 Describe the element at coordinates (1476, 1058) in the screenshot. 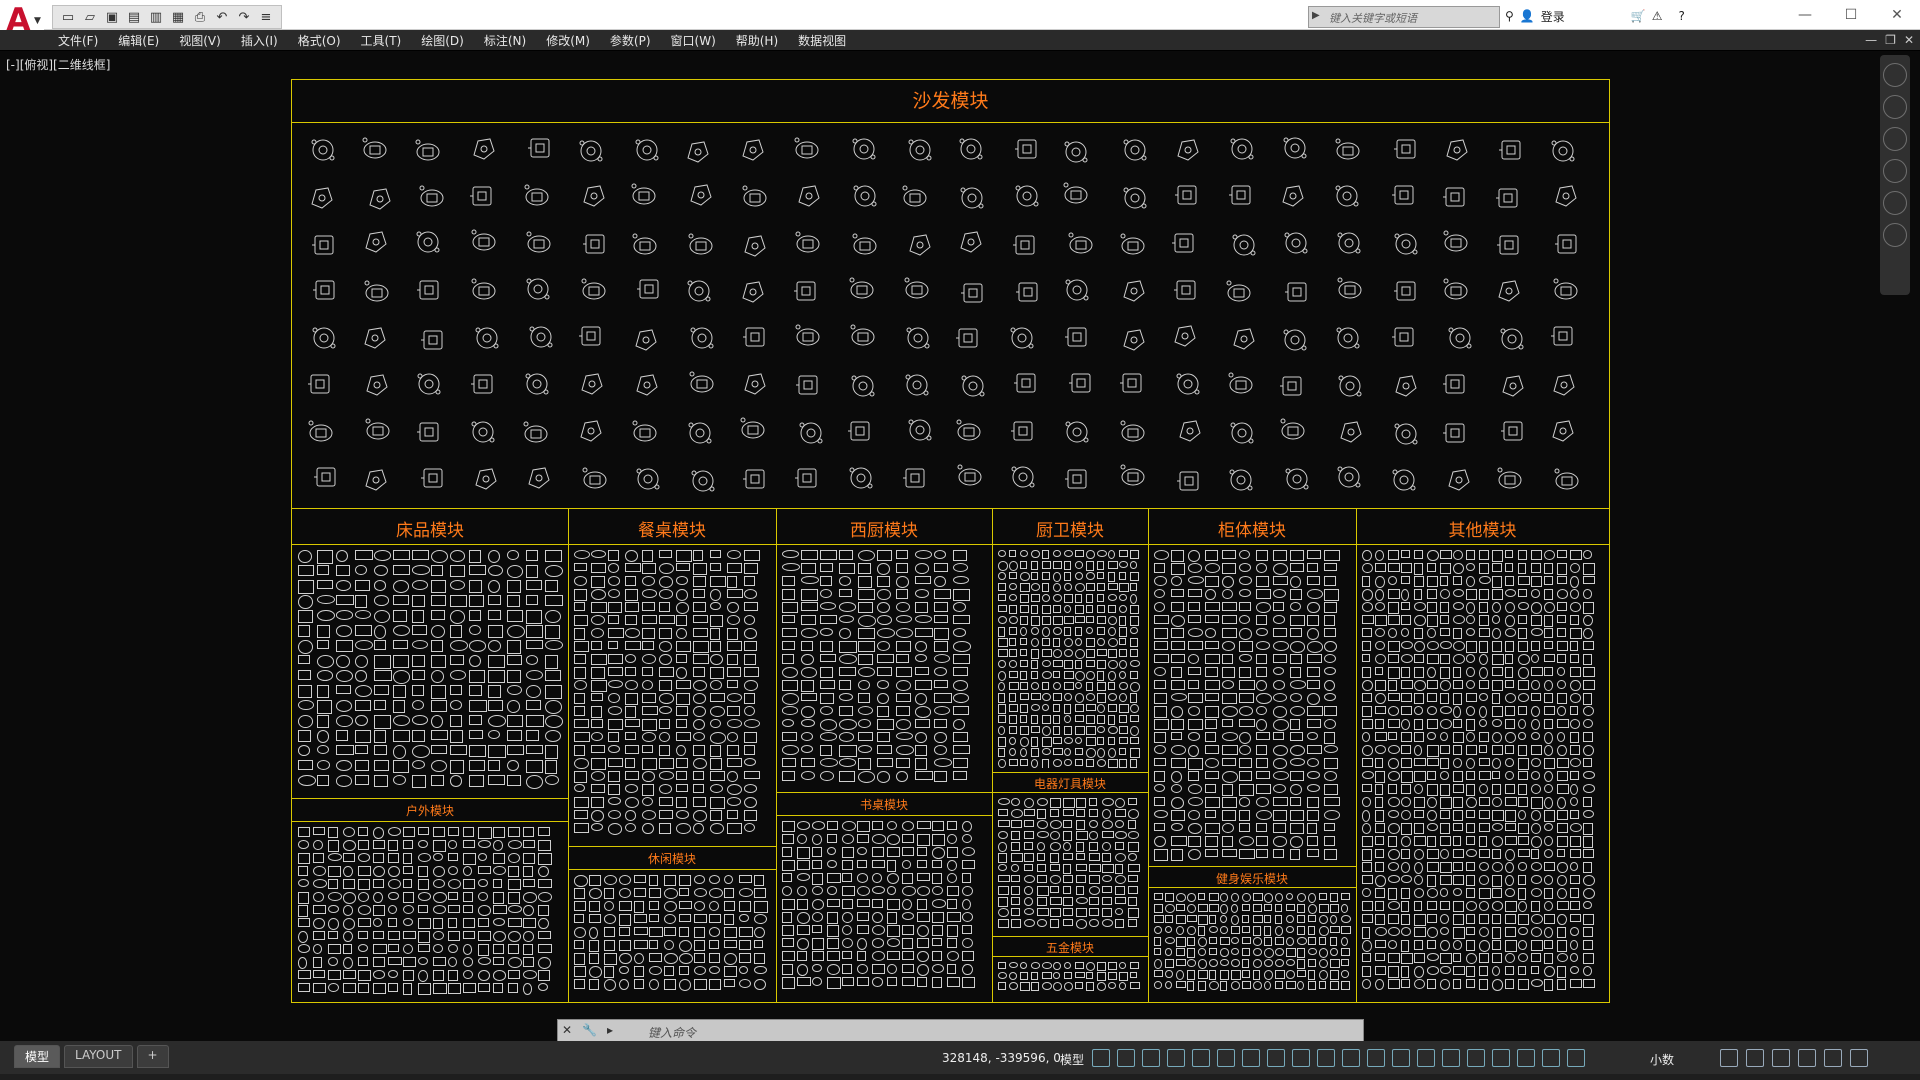

I see `gizmo-icon` at that location.